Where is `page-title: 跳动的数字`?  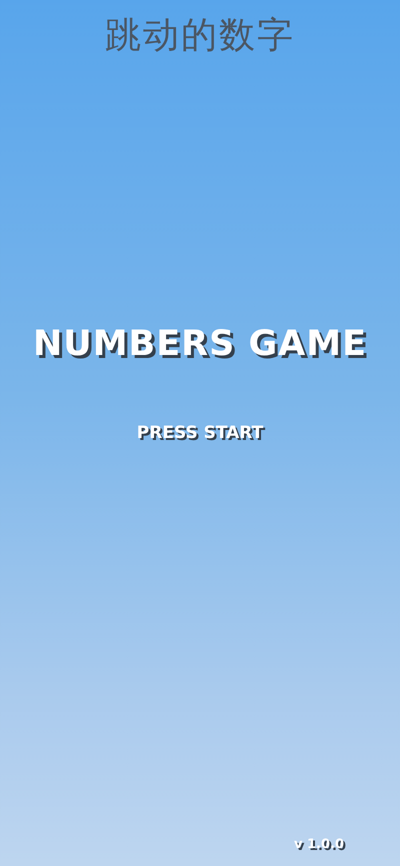 page-title: 跳动的数字 is located at coordinates (200, 36).